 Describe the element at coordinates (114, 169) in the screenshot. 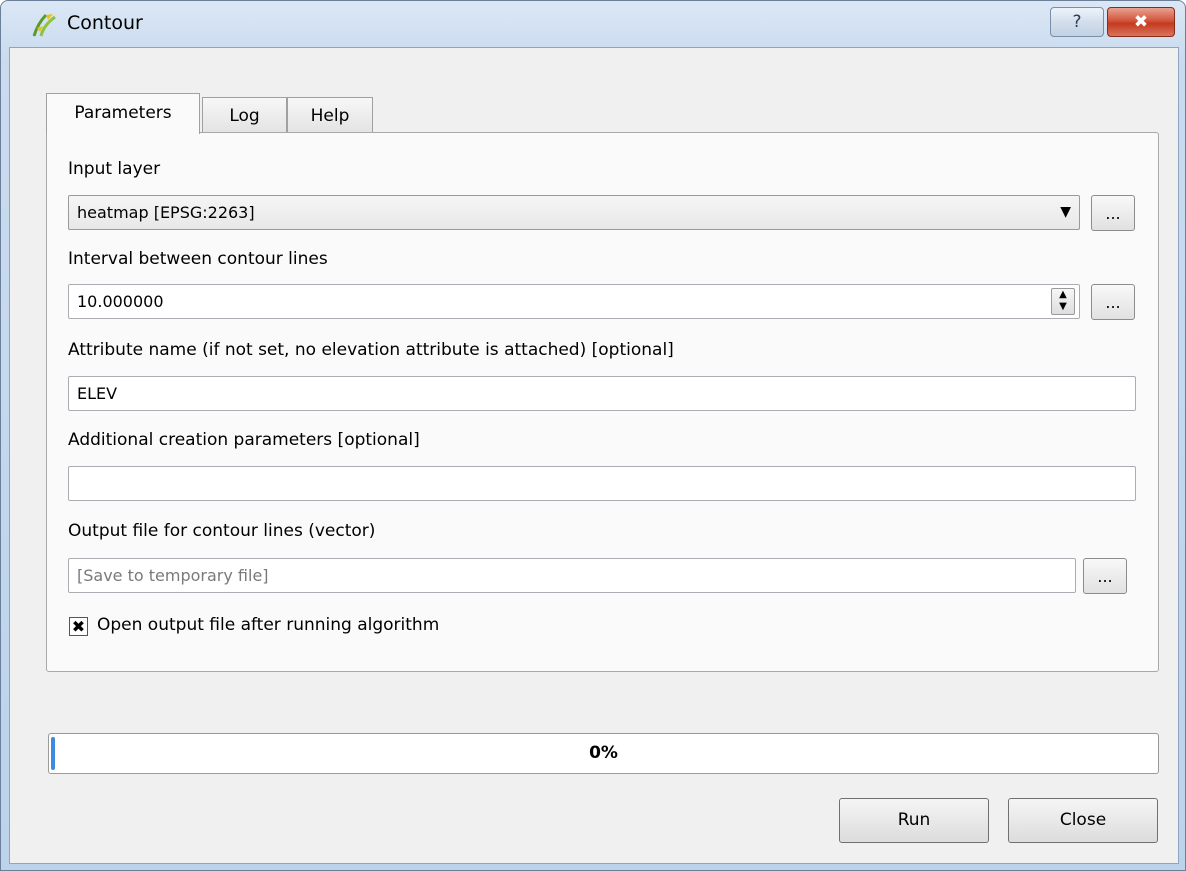

I see `input-layer-label: Input layer` at that location.